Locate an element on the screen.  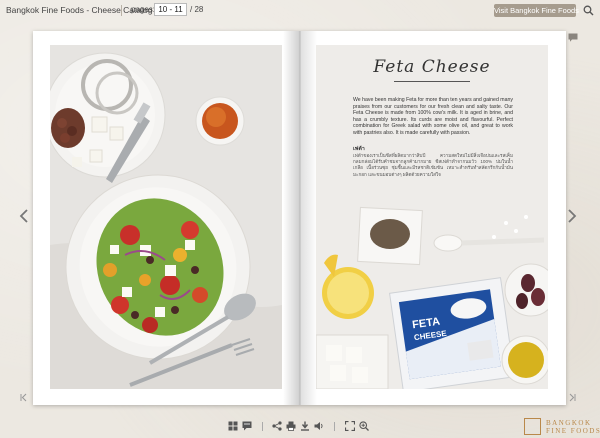
comment-icon is located at coordinates (247, 426).